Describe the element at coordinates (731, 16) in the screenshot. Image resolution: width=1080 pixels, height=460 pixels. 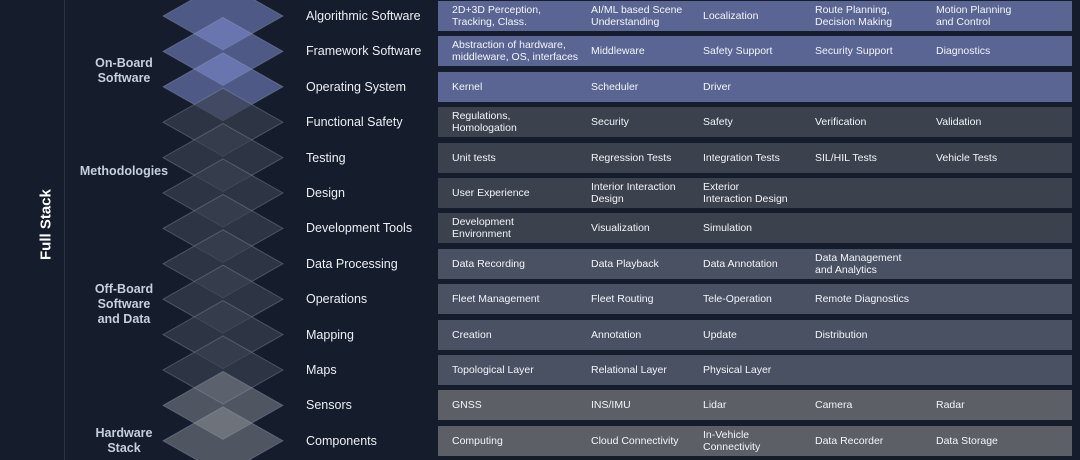
I see `row-cell: Localization` at that location.